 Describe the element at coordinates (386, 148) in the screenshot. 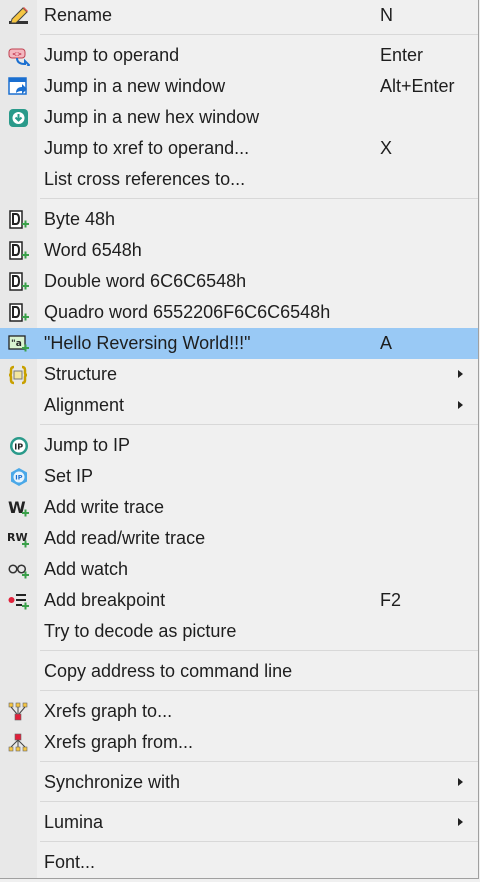

I see `menu-item-shortcut: X` at that location.